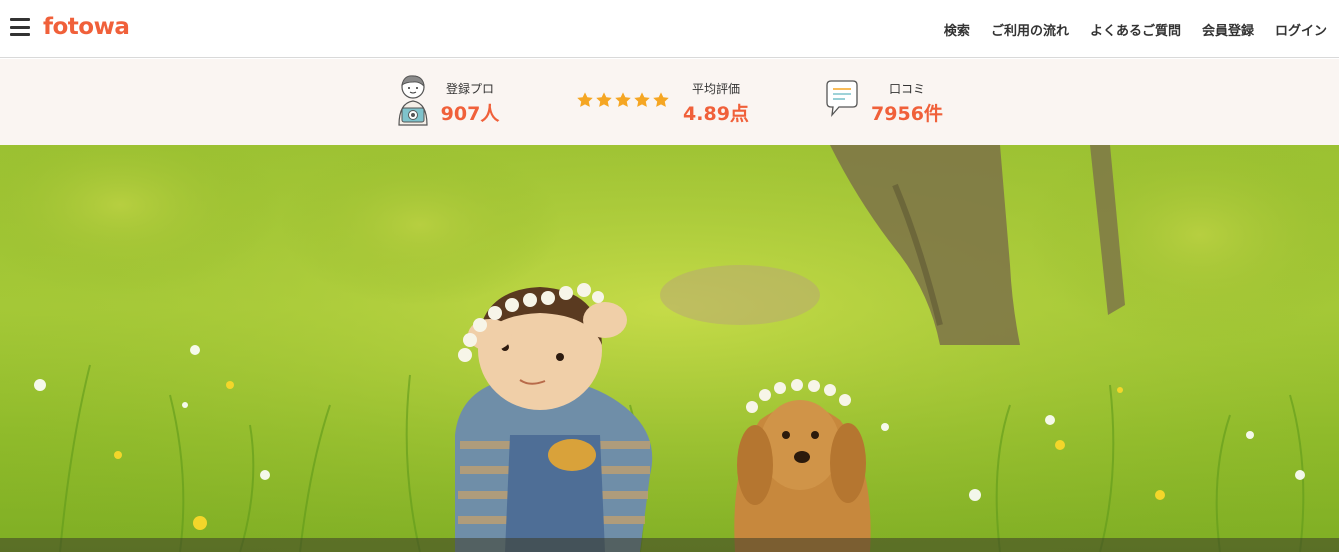 The image size is (1339, 552). I want to click on stat-rating-label: 平均評価, so click(715, 89).